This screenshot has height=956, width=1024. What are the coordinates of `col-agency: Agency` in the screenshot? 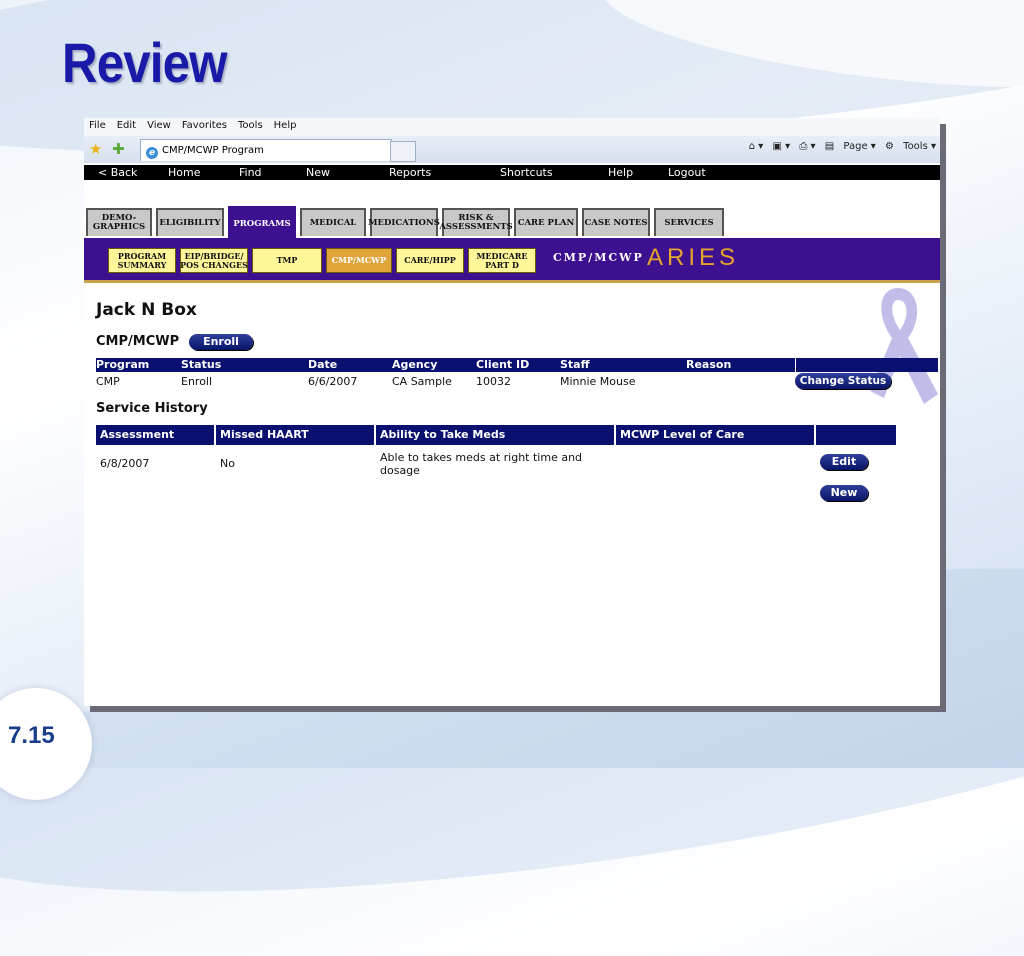 It's located at (415, 364).